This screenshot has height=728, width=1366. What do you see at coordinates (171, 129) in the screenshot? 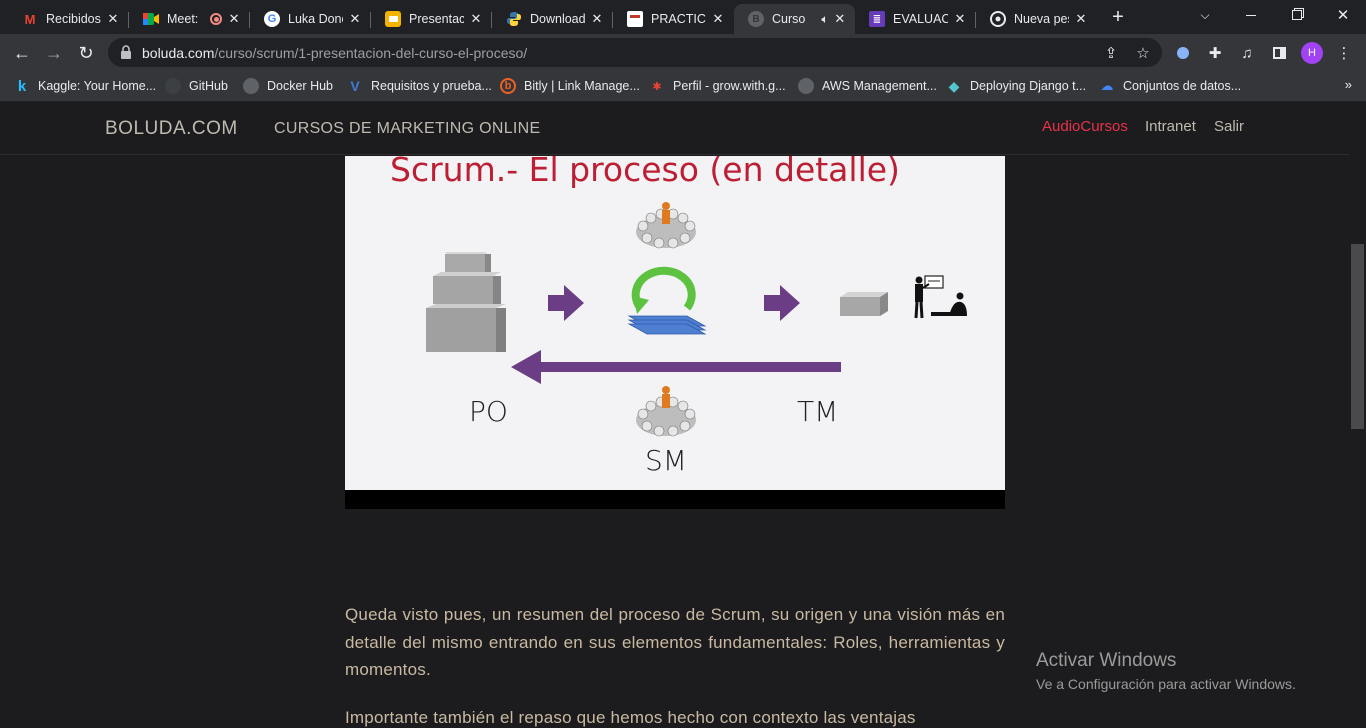
I see `site-brand: BOLUDA.COM` at bounding box center [171, 129].